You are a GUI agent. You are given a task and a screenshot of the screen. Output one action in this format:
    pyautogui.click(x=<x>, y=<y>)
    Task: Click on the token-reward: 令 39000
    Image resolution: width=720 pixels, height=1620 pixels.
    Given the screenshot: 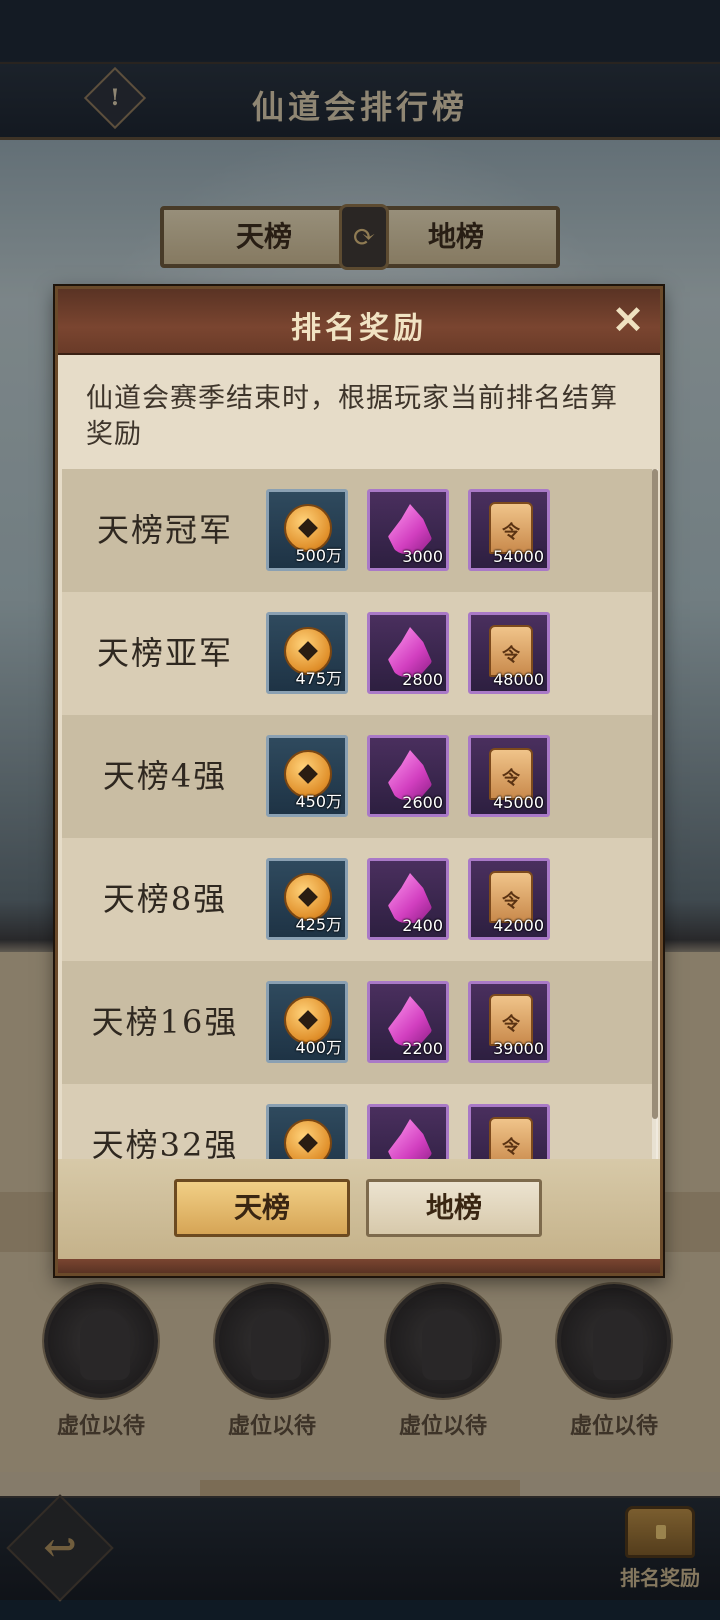 What is the action you would take?
    pyautogui.click(x=509, y=1022)
    